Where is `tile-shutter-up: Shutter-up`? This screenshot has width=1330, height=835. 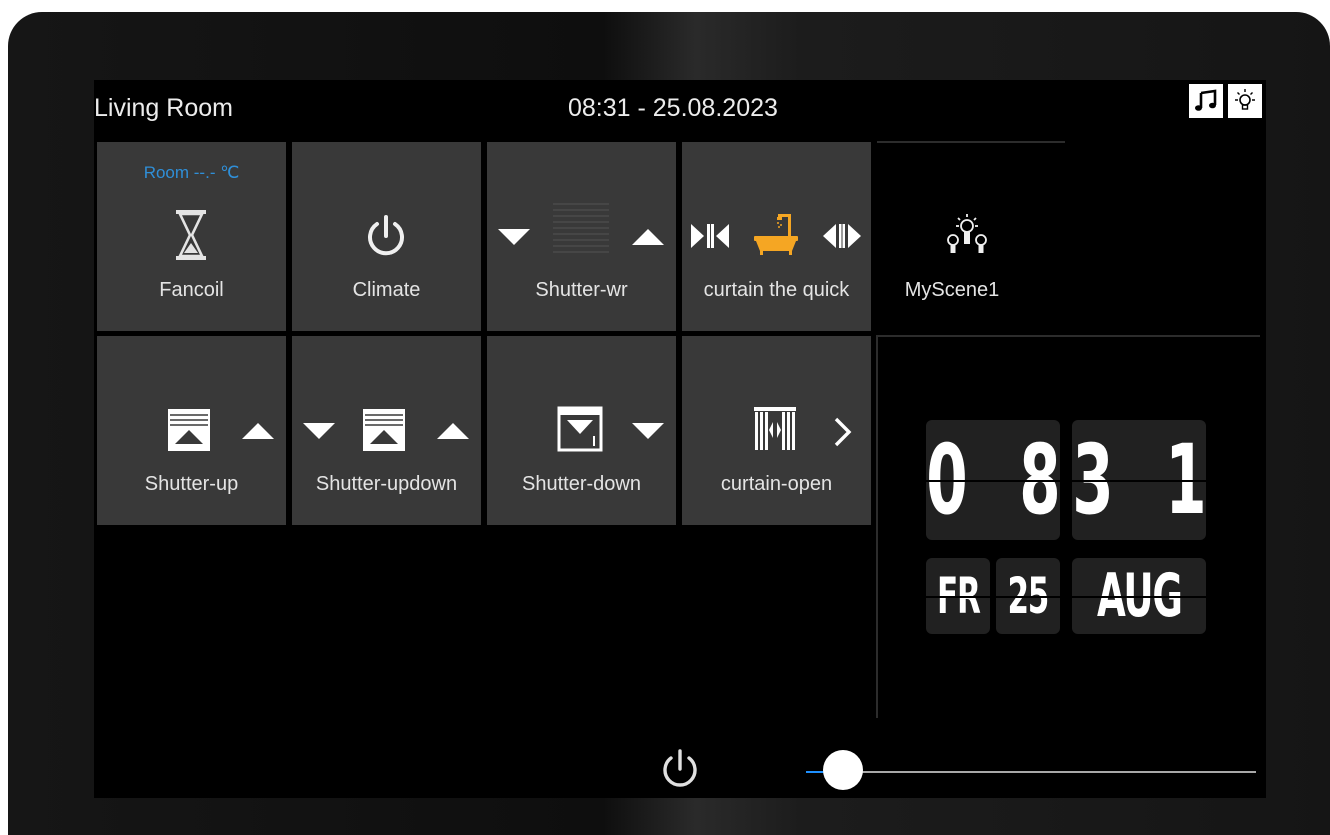
tile-shutter-up: Shutter-up is located at coordinates (191, 430).